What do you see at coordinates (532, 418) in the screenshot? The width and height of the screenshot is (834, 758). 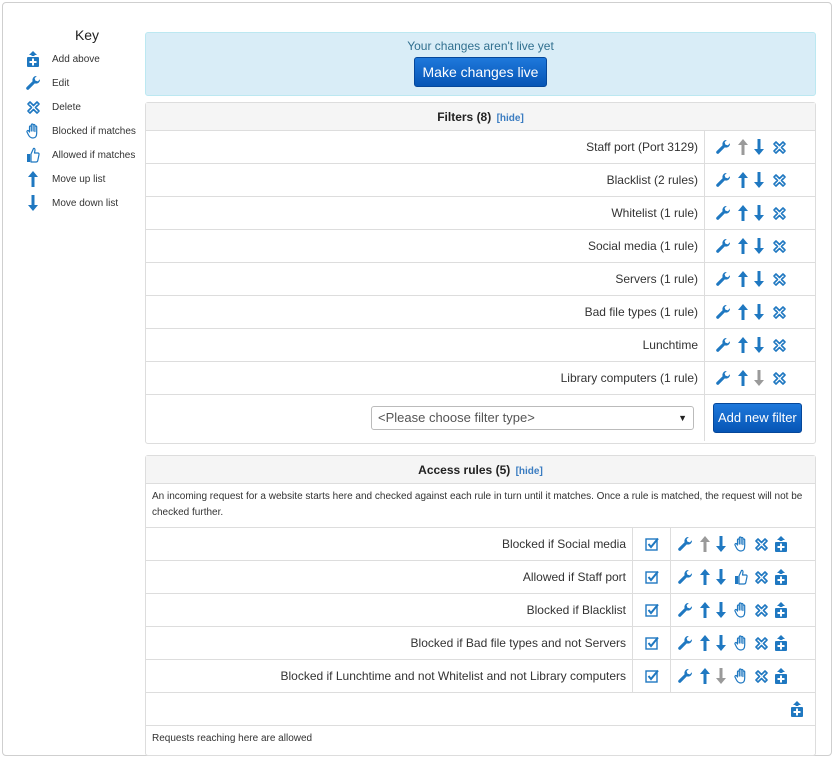 I see `filter-type-select: <Please choose filter type> ▼` at bounding box center [532, 418].